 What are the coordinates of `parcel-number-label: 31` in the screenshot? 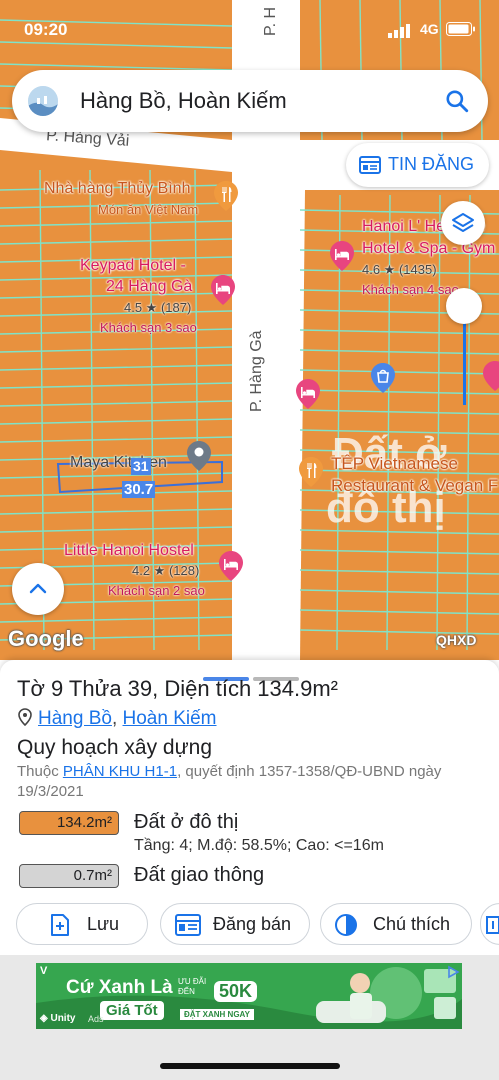 It's located at (141, 466).